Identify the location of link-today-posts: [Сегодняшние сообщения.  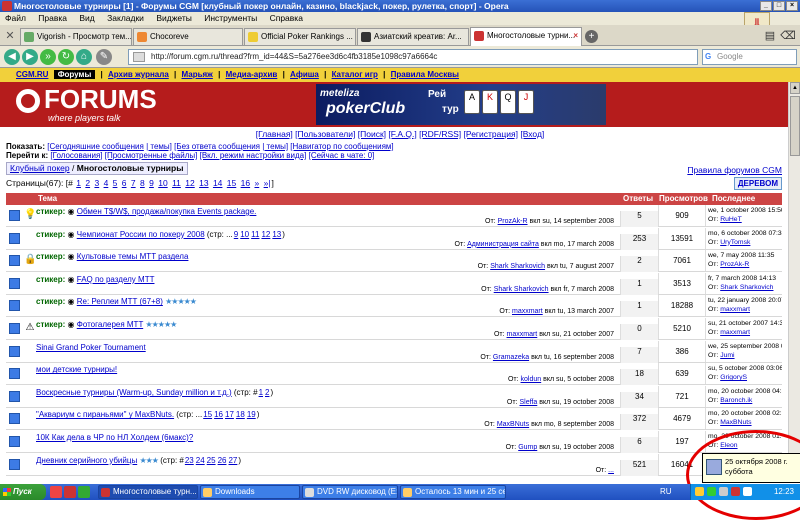
(95, 146).